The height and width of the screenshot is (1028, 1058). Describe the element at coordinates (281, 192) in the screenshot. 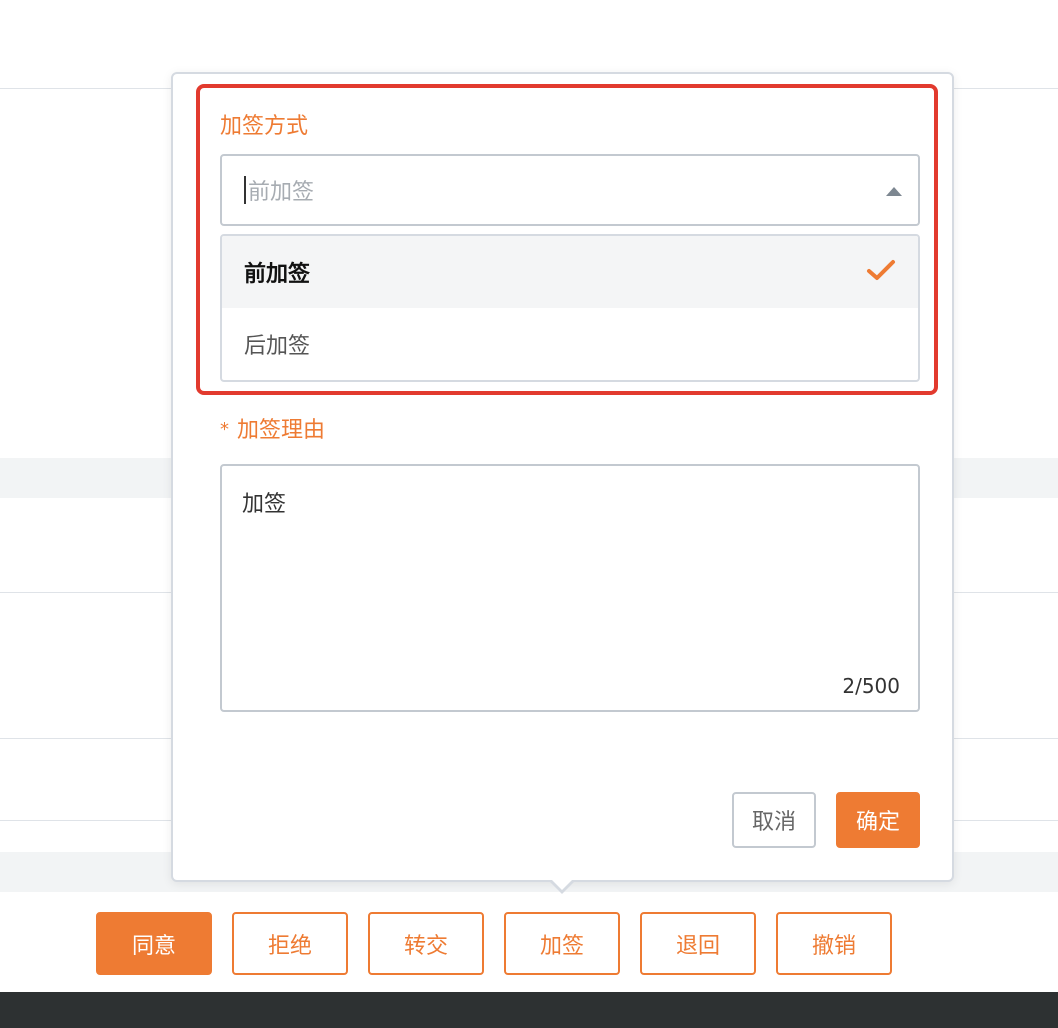

I see `method-select-placeholder: 前加签` at that location.